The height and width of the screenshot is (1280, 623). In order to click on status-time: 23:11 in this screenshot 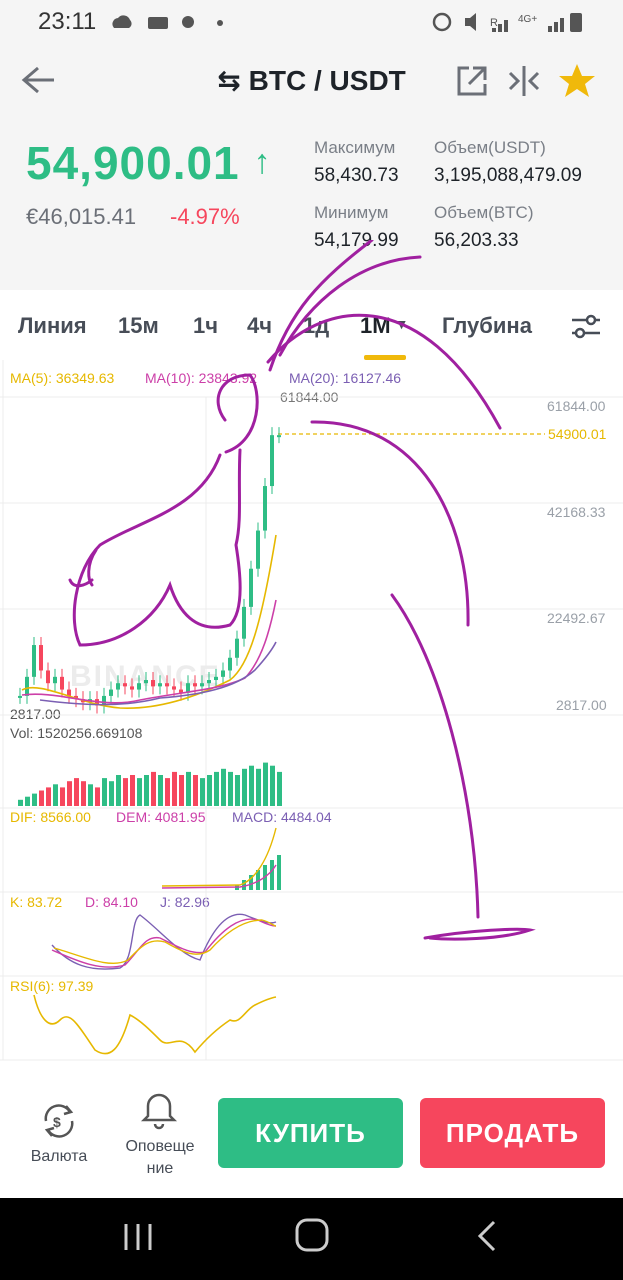, I will do `click(67, 21)`.